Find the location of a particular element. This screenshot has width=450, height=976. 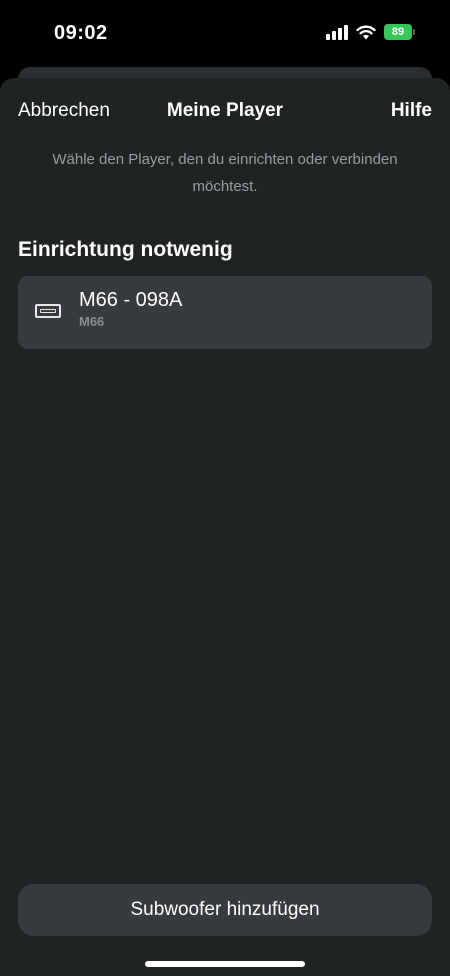

wifi-icon is located at coordinates (366, 32).